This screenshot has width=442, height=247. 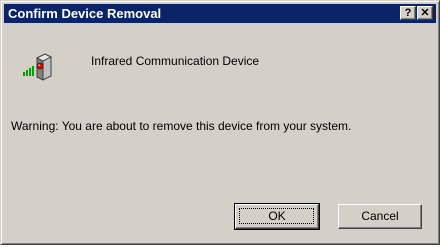 What do you see at coordinates (175, 61) in the screenshot?
I see `device-name: Infrared Communication Device` at bounding box center [175, 61].